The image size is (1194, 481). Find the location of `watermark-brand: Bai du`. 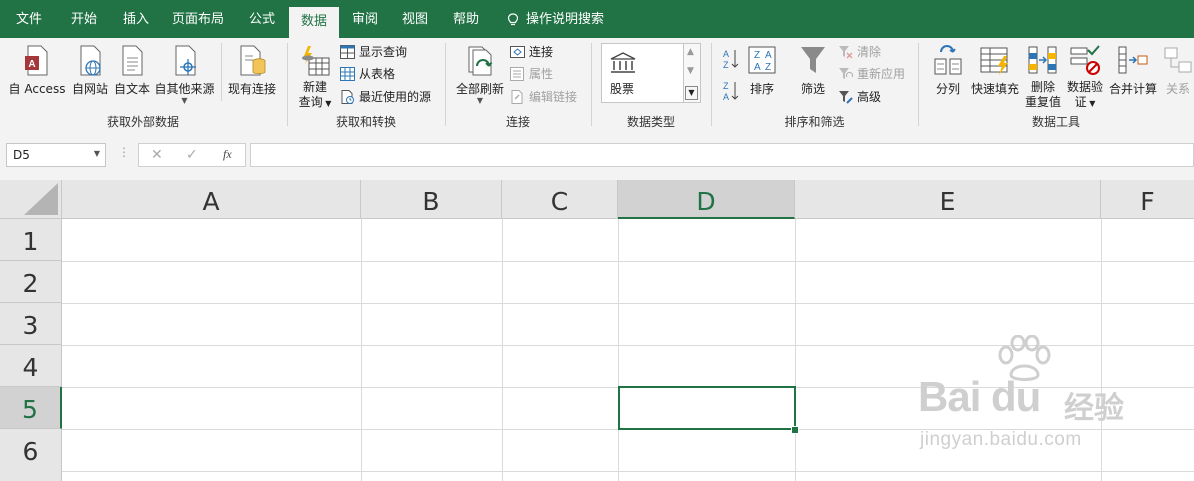

watermark-brand: Bai du is located at coordinates (979, 396).